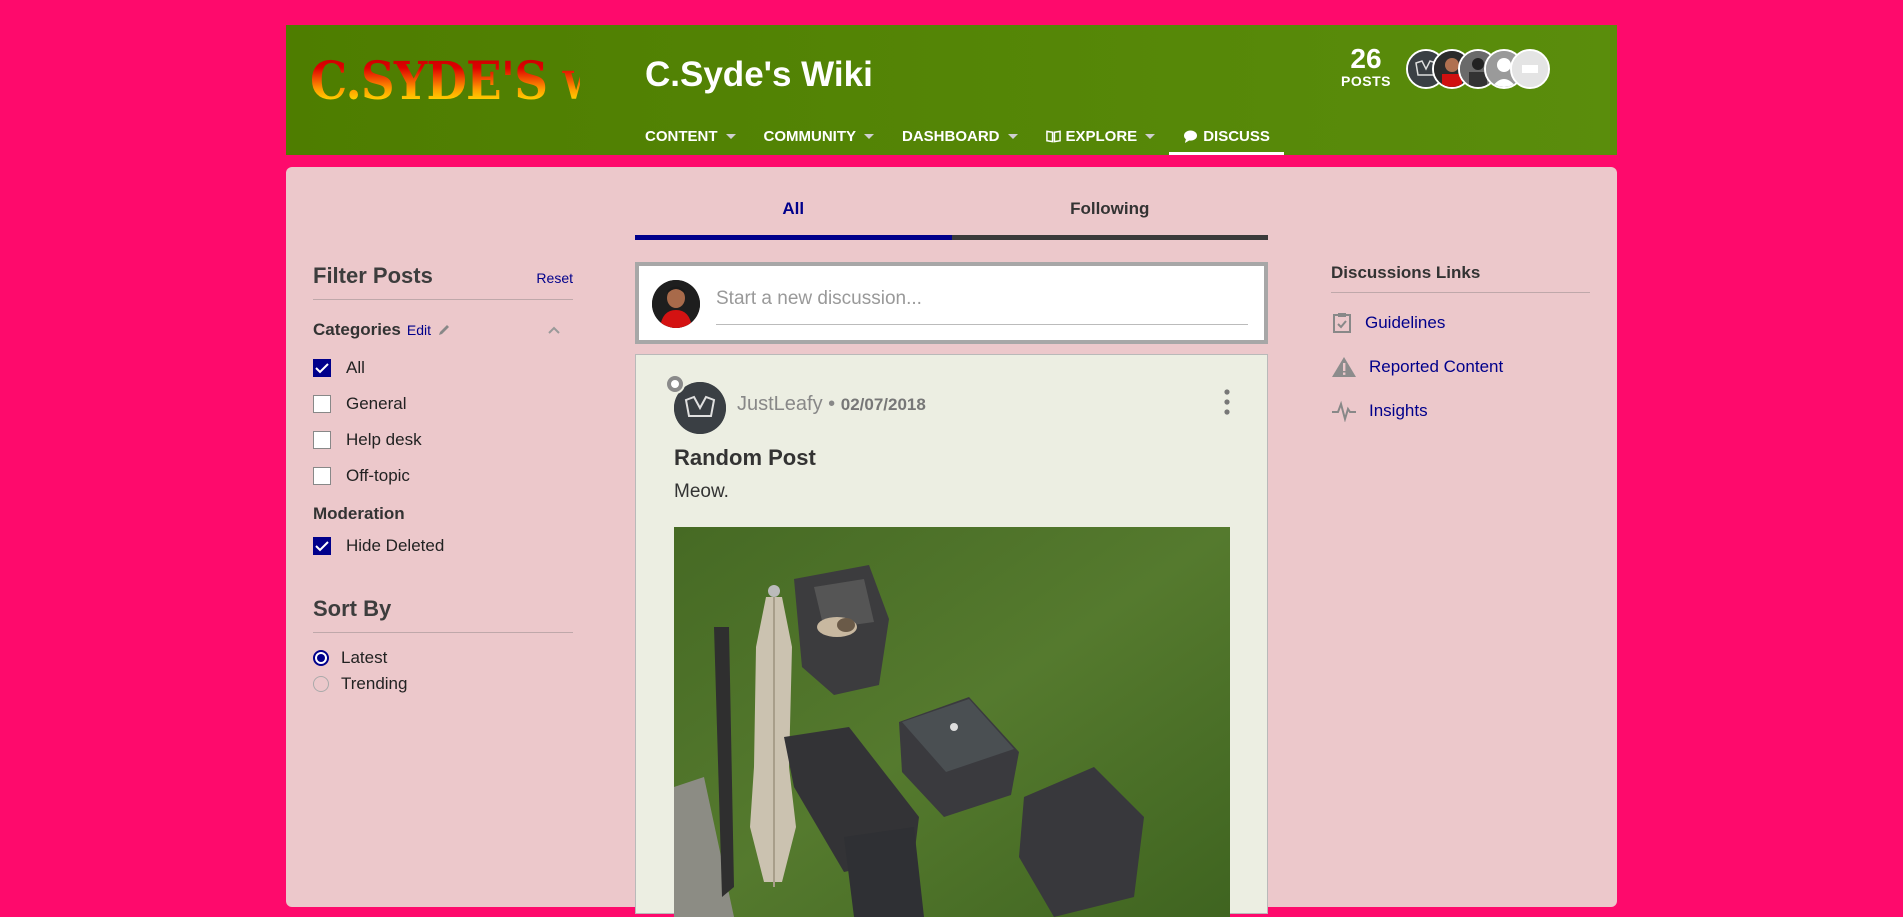 The image size is (1903, 917). I want to click on sort-trending: Trending, so click(443, 684).